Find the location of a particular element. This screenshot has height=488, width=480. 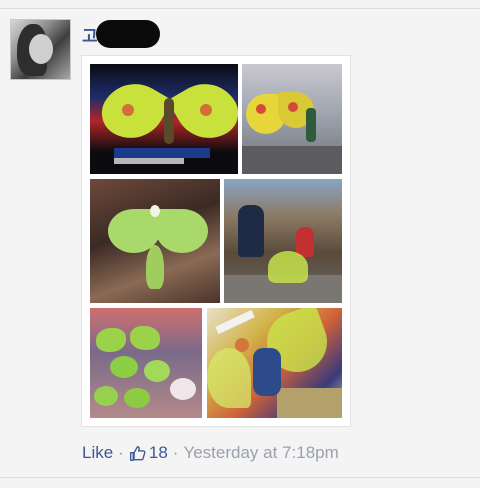

name-redaction-mark is located at coordinates (127, 34).